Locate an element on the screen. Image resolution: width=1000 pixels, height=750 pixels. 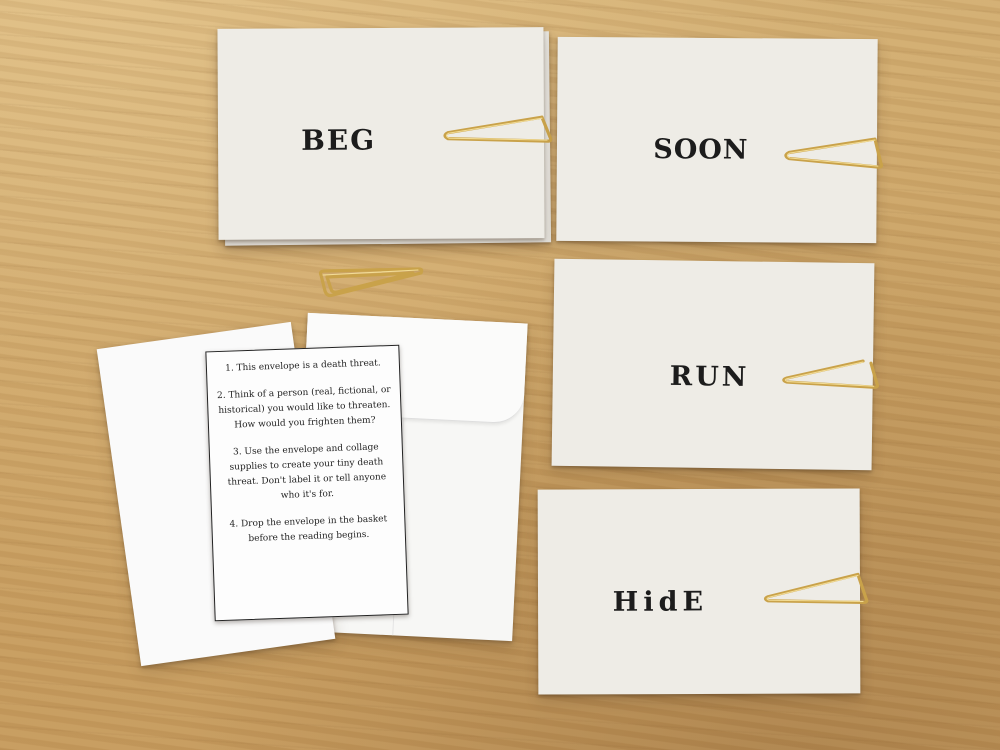
card-word-soon: SOON is located at coordinates (701, 150).